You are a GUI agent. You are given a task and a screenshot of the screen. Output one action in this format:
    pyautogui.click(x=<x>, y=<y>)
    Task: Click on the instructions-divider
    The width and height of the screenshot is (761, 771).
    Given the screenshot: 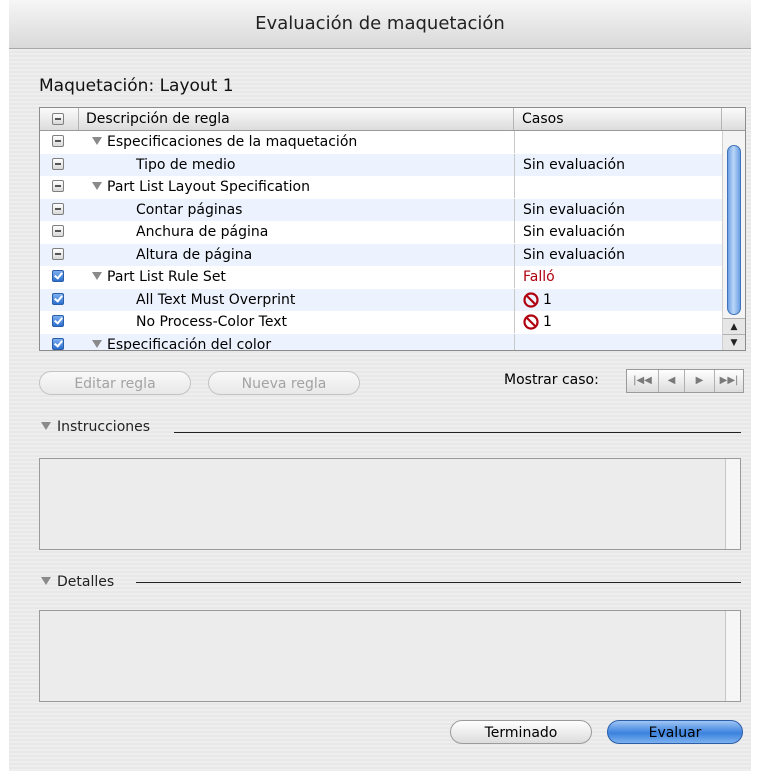 What is the action you would take?
    pyautogui.click(x=457, y=432)
    